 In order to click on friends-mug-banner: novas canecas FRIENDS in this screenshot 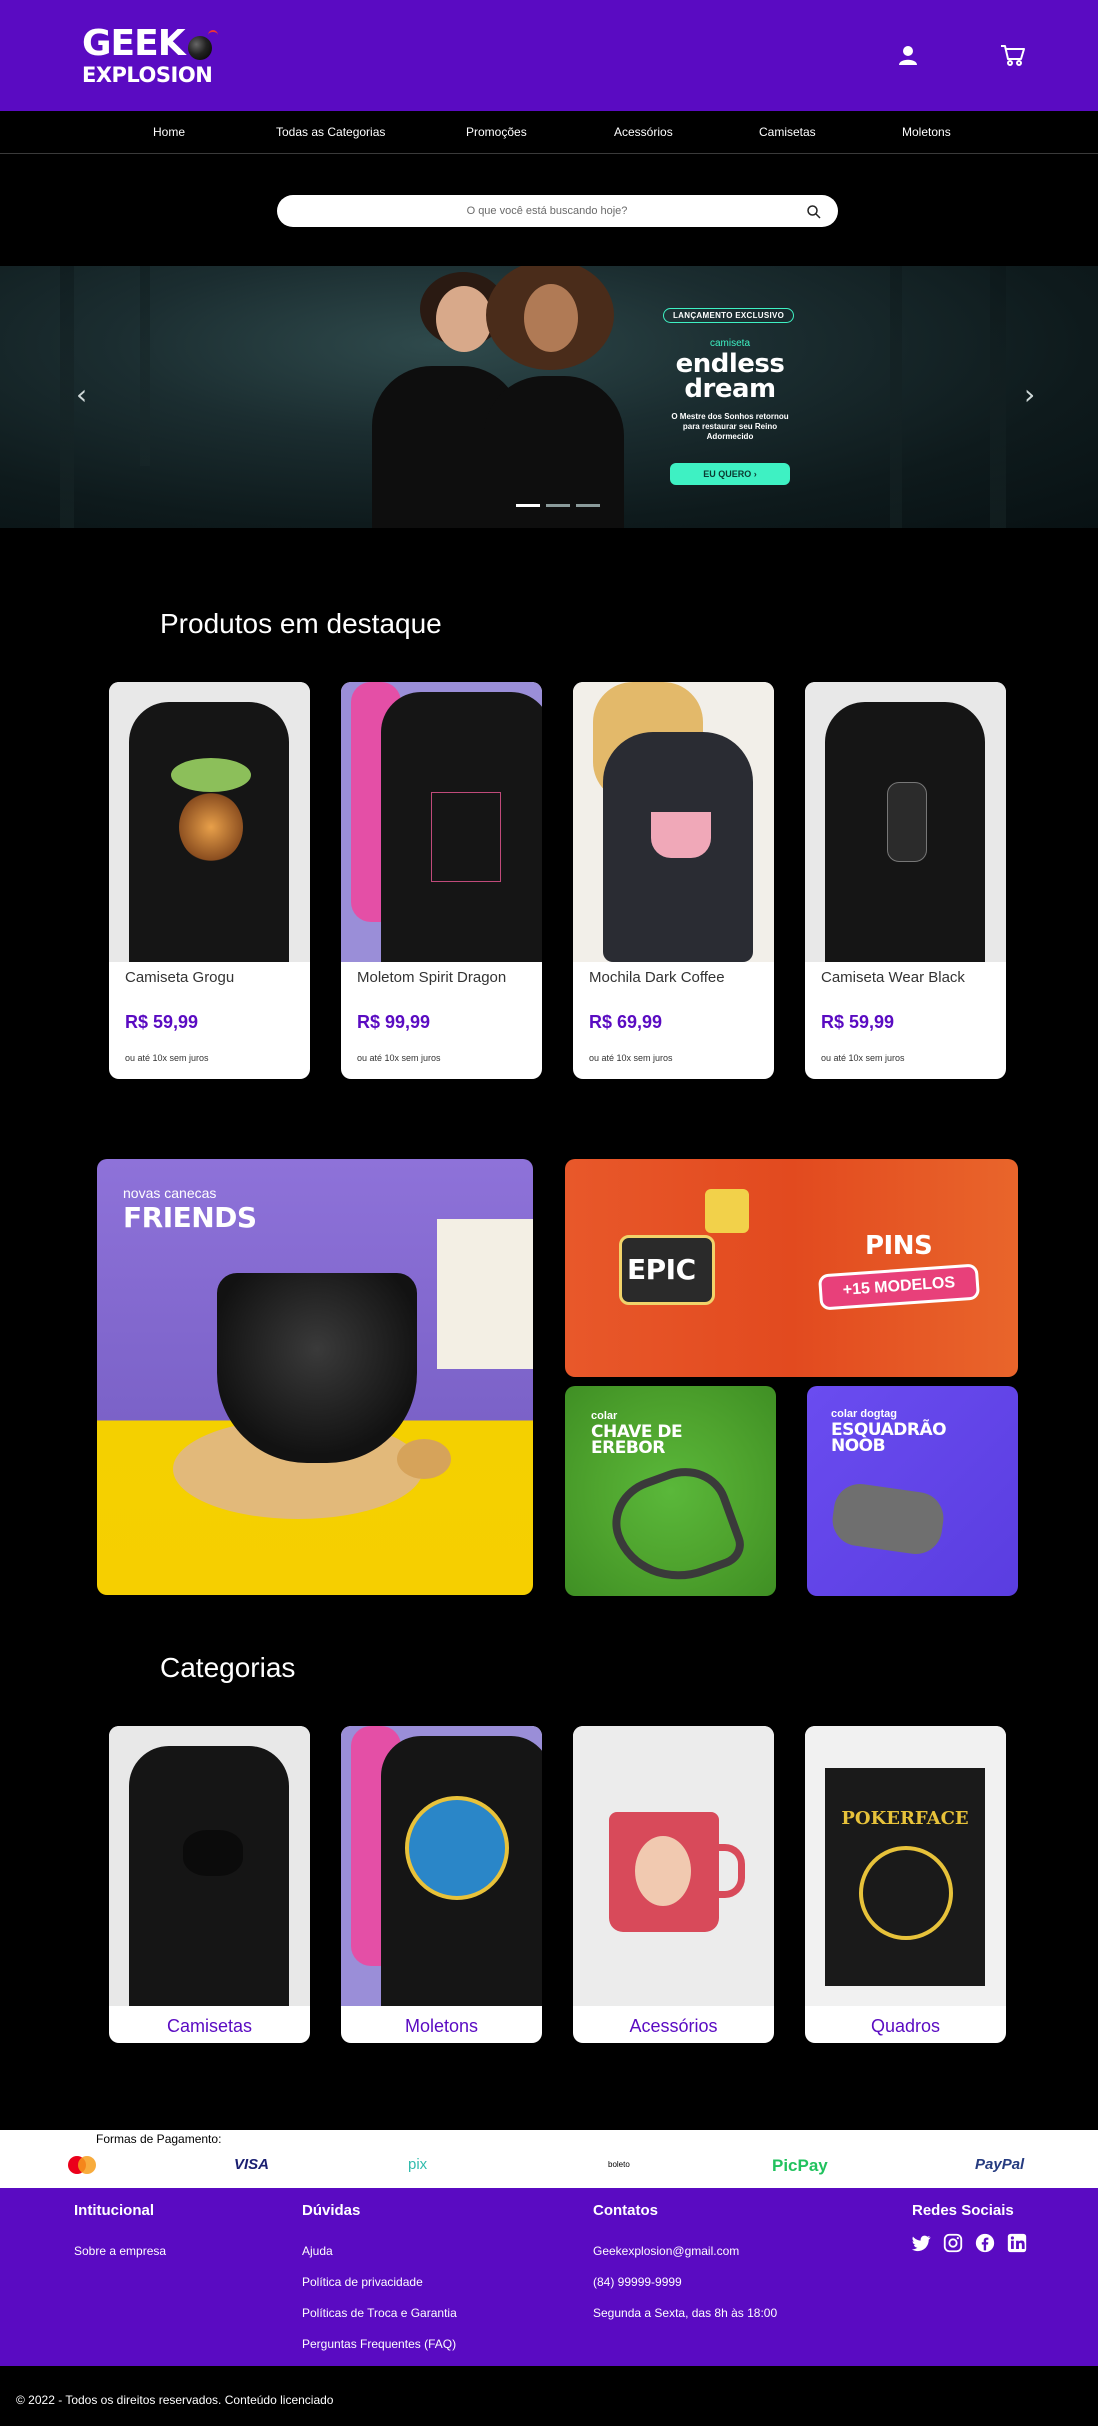, I will do `click(315, 1377)`.